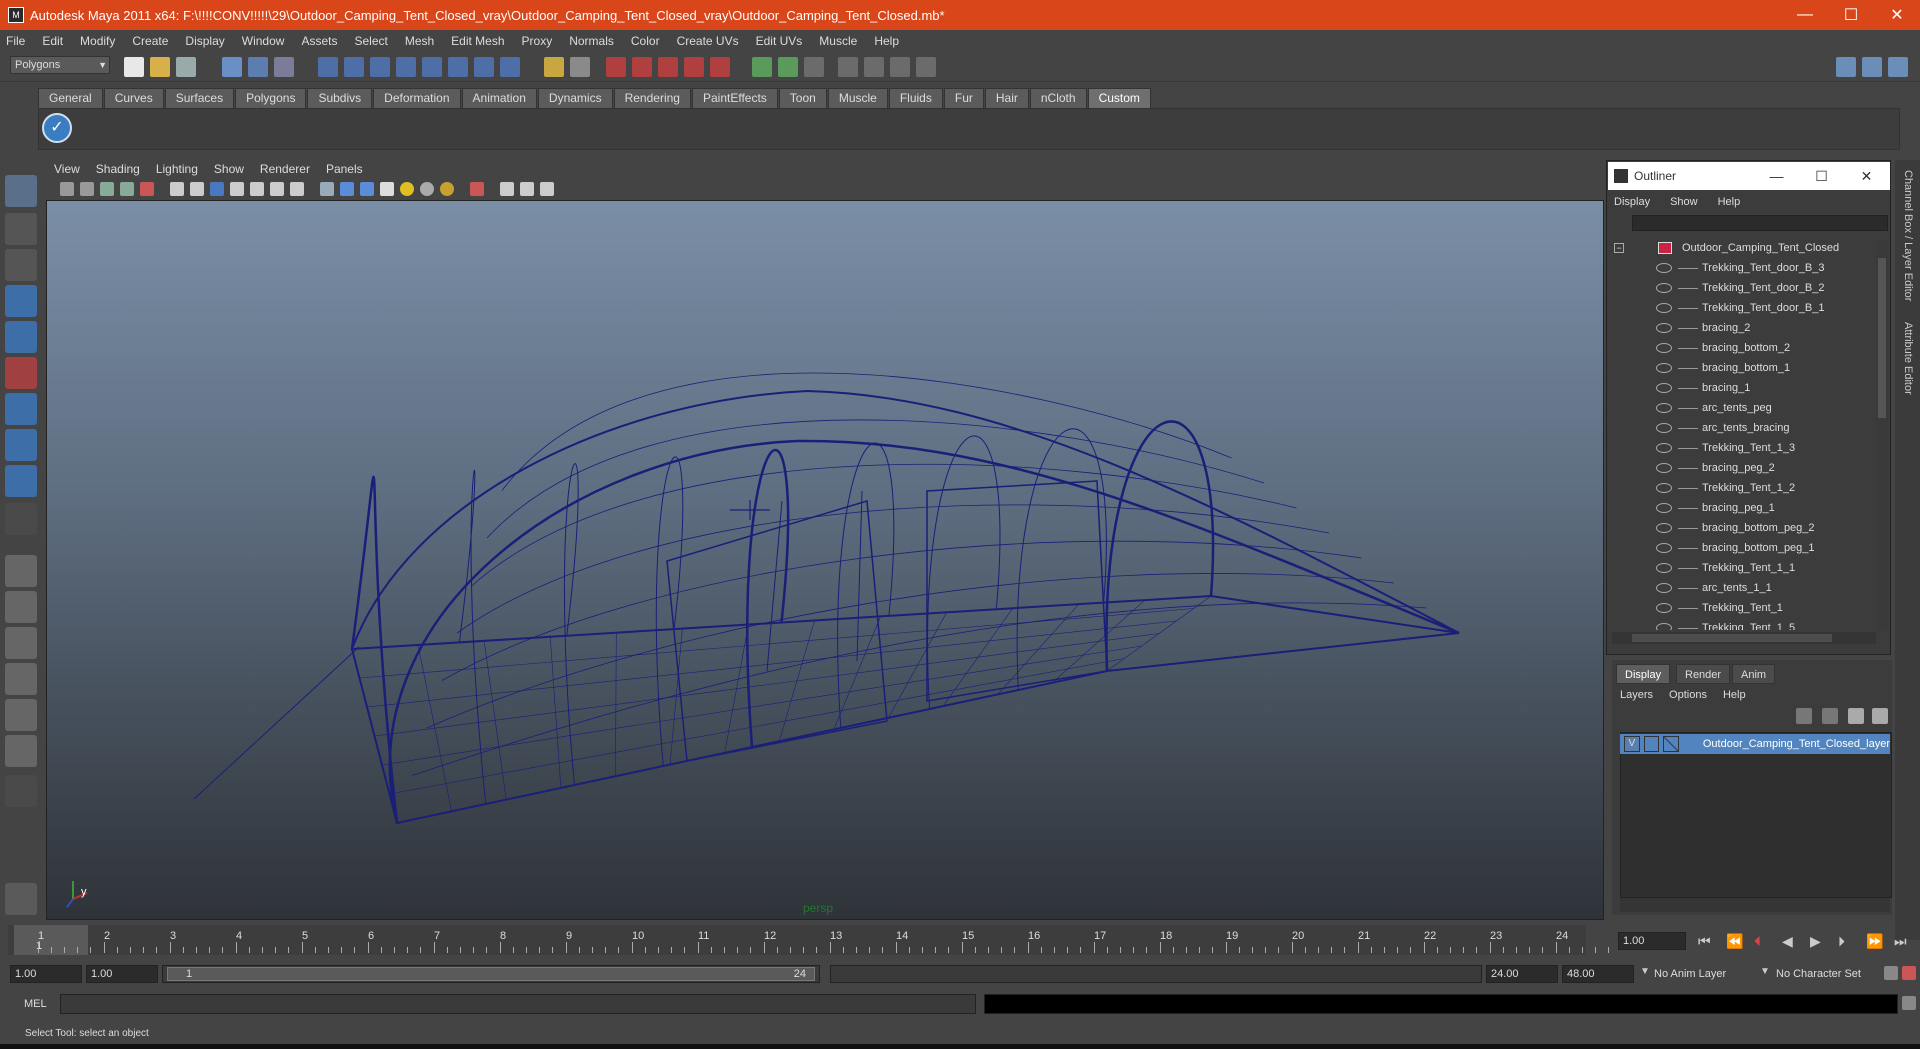 This screenshot has width=1920, height=1049. What do you see at coordinates (21, 679) in the screenshot?
I see `graph-layout-icon` at bounding box center [21, 679].